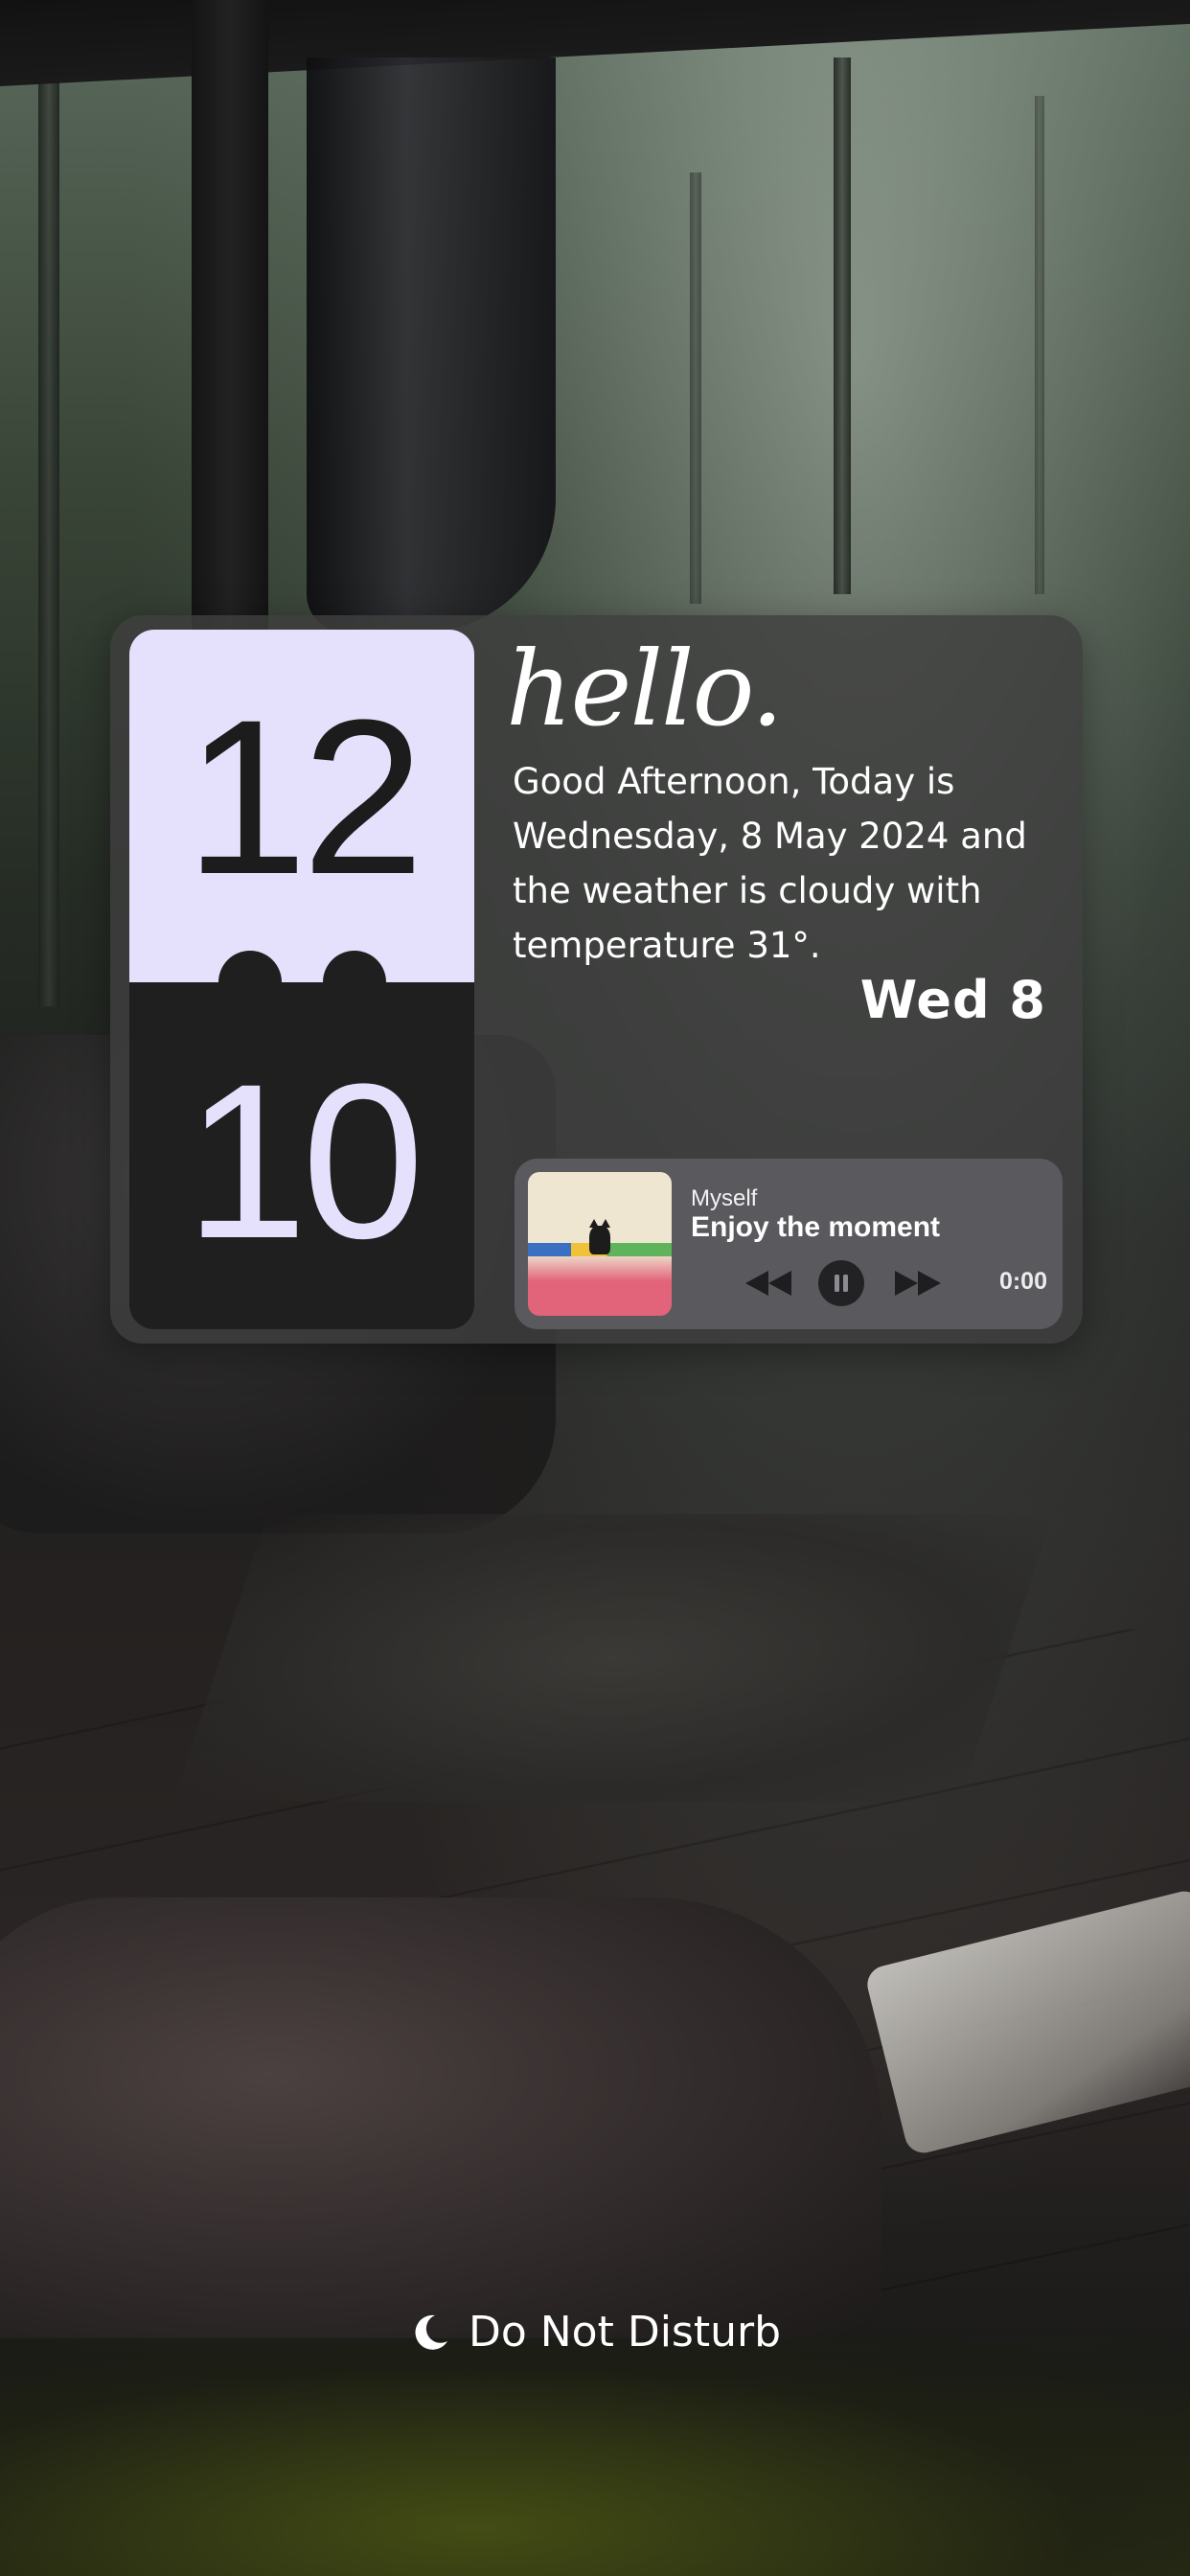 The width and height of the screenshot is (1190, 2576). Describe the element at coordinates (431, 2332) in the screenshot. I see `moon-icon` at that location.